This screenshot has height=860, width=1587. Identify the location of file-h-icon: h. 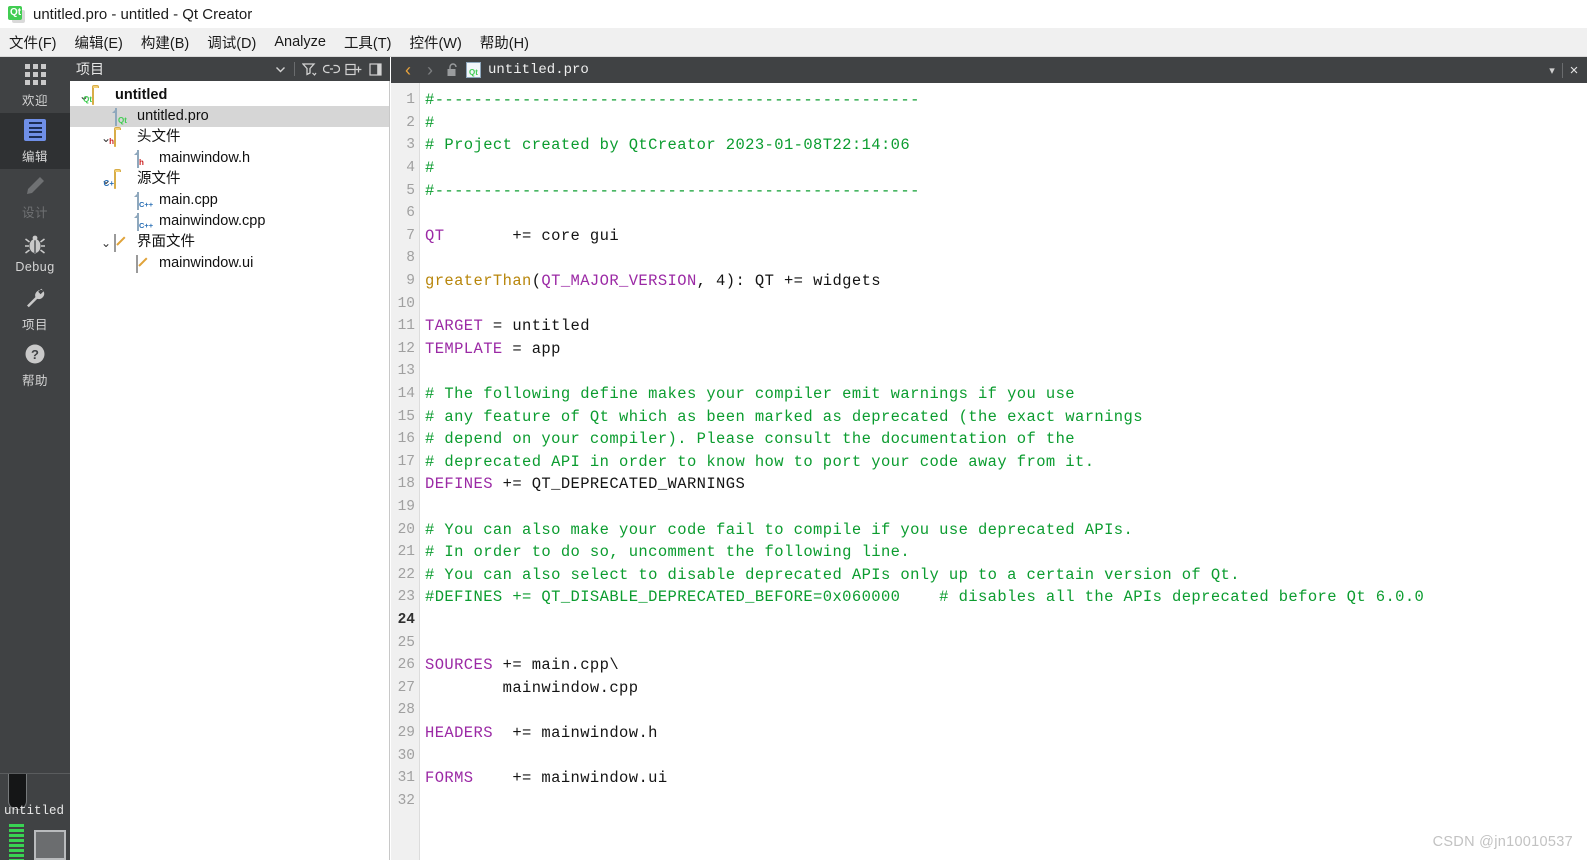
(144, 159).